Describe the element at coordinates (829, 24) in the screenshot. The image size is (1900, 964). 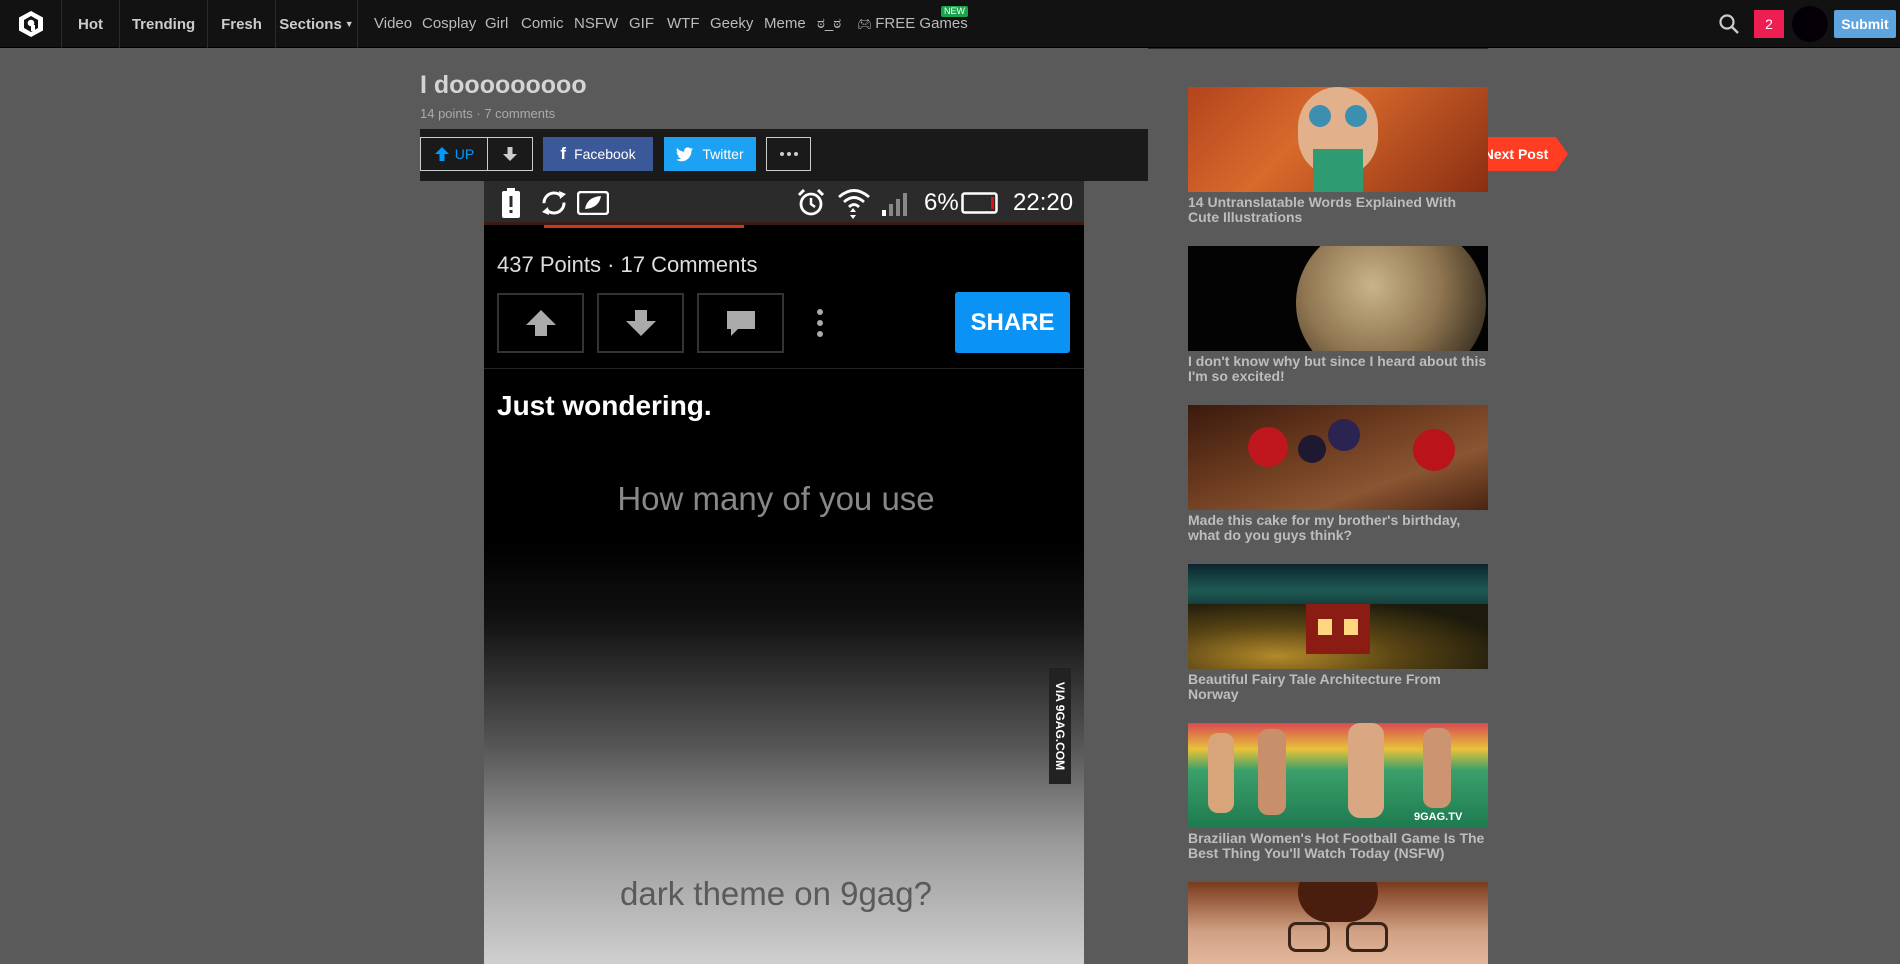
I see `section-look-of-disapproval: ಠ_ಠ` at that location.